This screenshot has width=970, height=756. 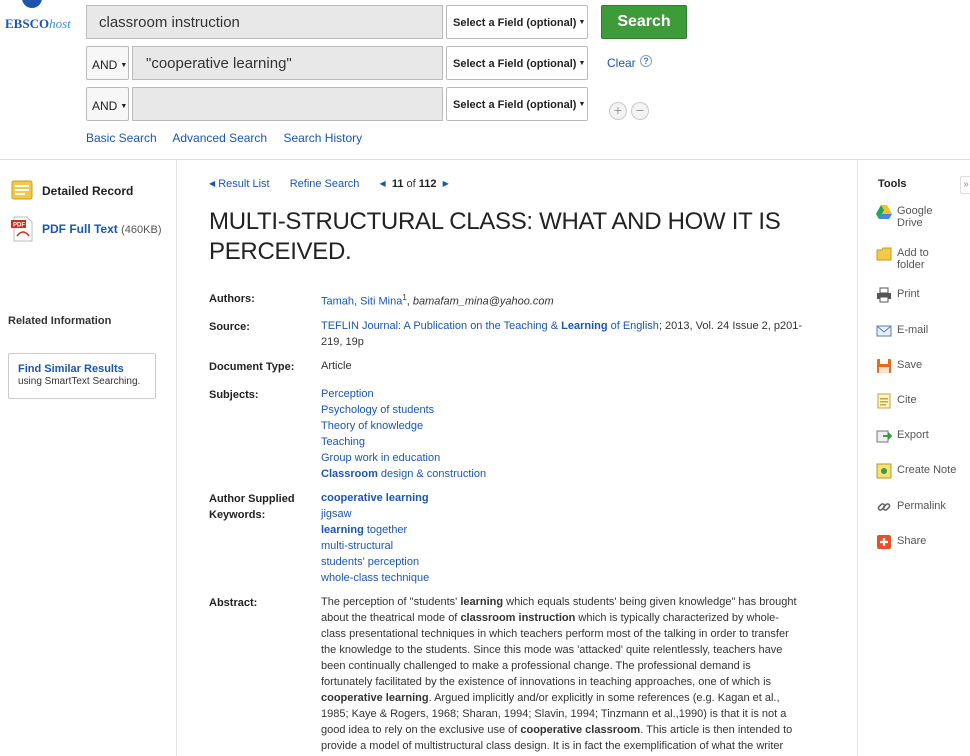 What do you see at coordinates (102, 229) in the screenshot?
I see `pdf-full-text-label: PDF Full Text (460KB)` at bounding box center [102, 229].